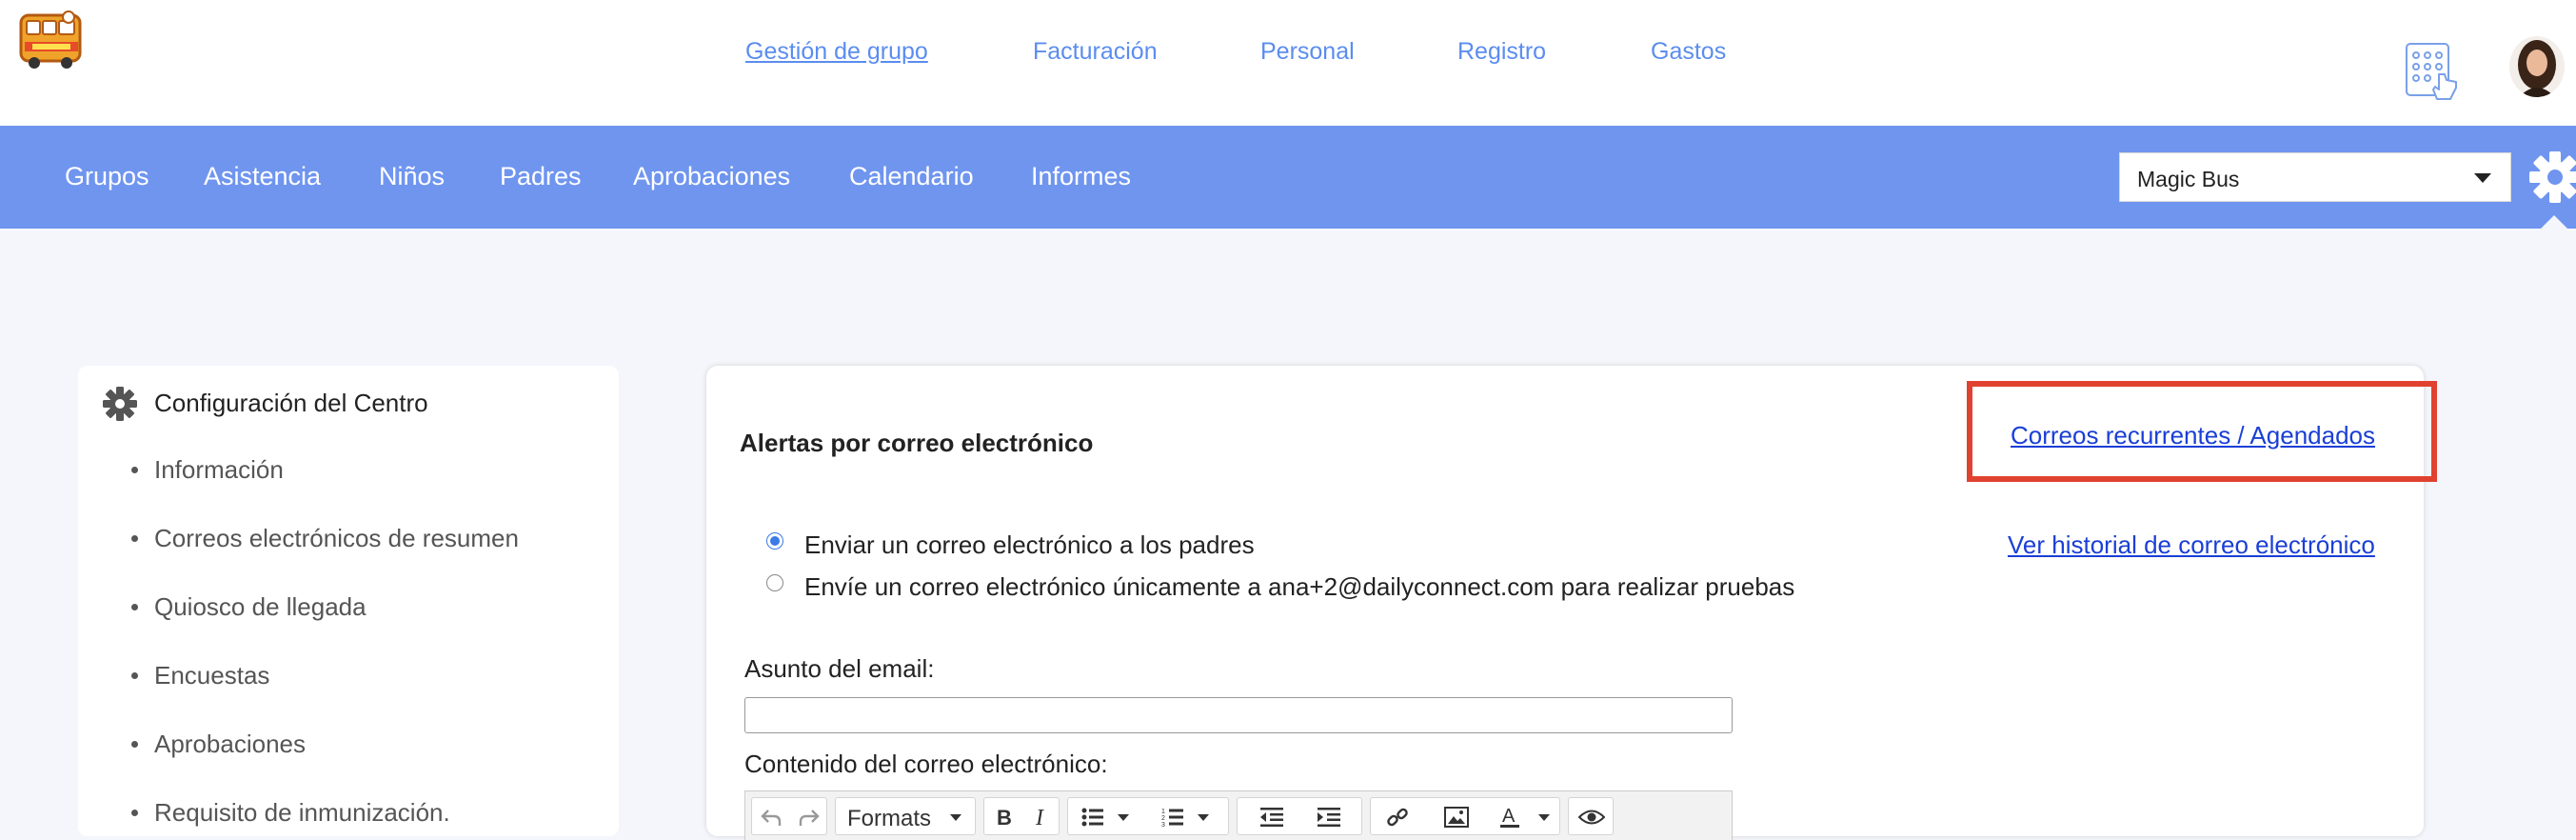 This screenshot has width=2576, height=840. I want to click on top-nav-facturacion: Facturación, so click(1095, 52).